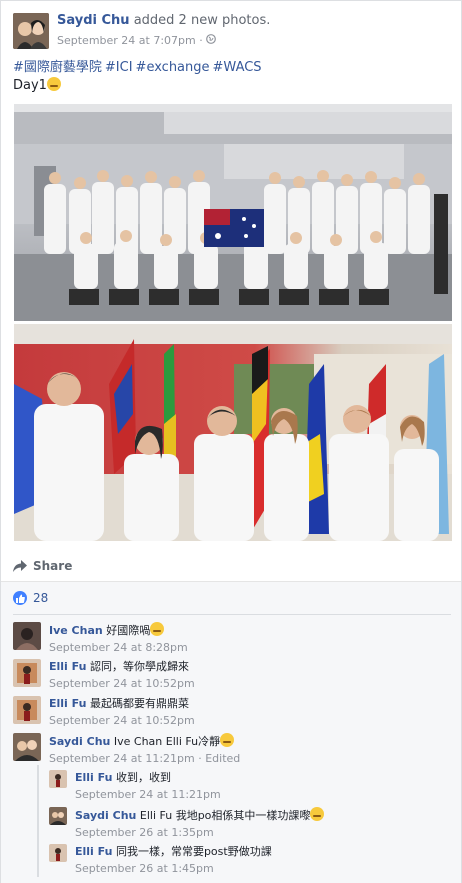 The height and width of the screenshot is (883, 462). What do you see at coordinates (41, 598) in the screenshot?
I see `like-count: 28` at bounding box center [41, 598].